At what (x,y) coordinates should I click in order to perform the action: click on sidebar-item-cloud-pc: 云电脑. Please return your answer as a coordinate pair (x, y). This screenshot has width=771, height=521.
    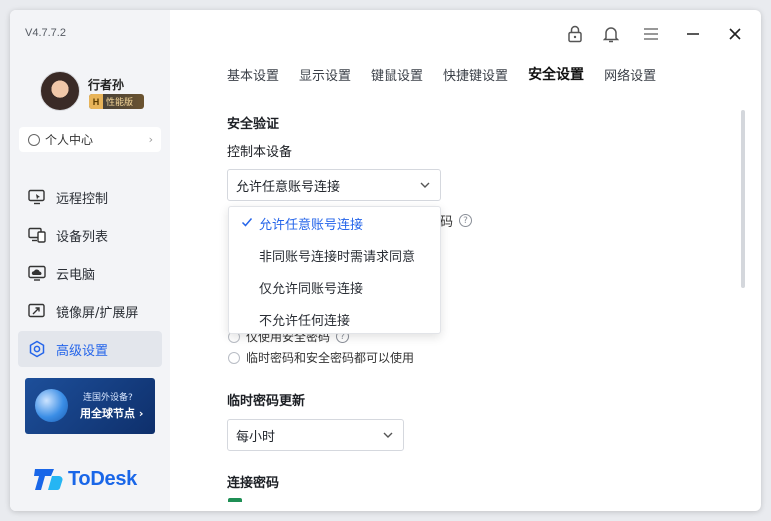
    Looking at the image, I should click on (90, 273).